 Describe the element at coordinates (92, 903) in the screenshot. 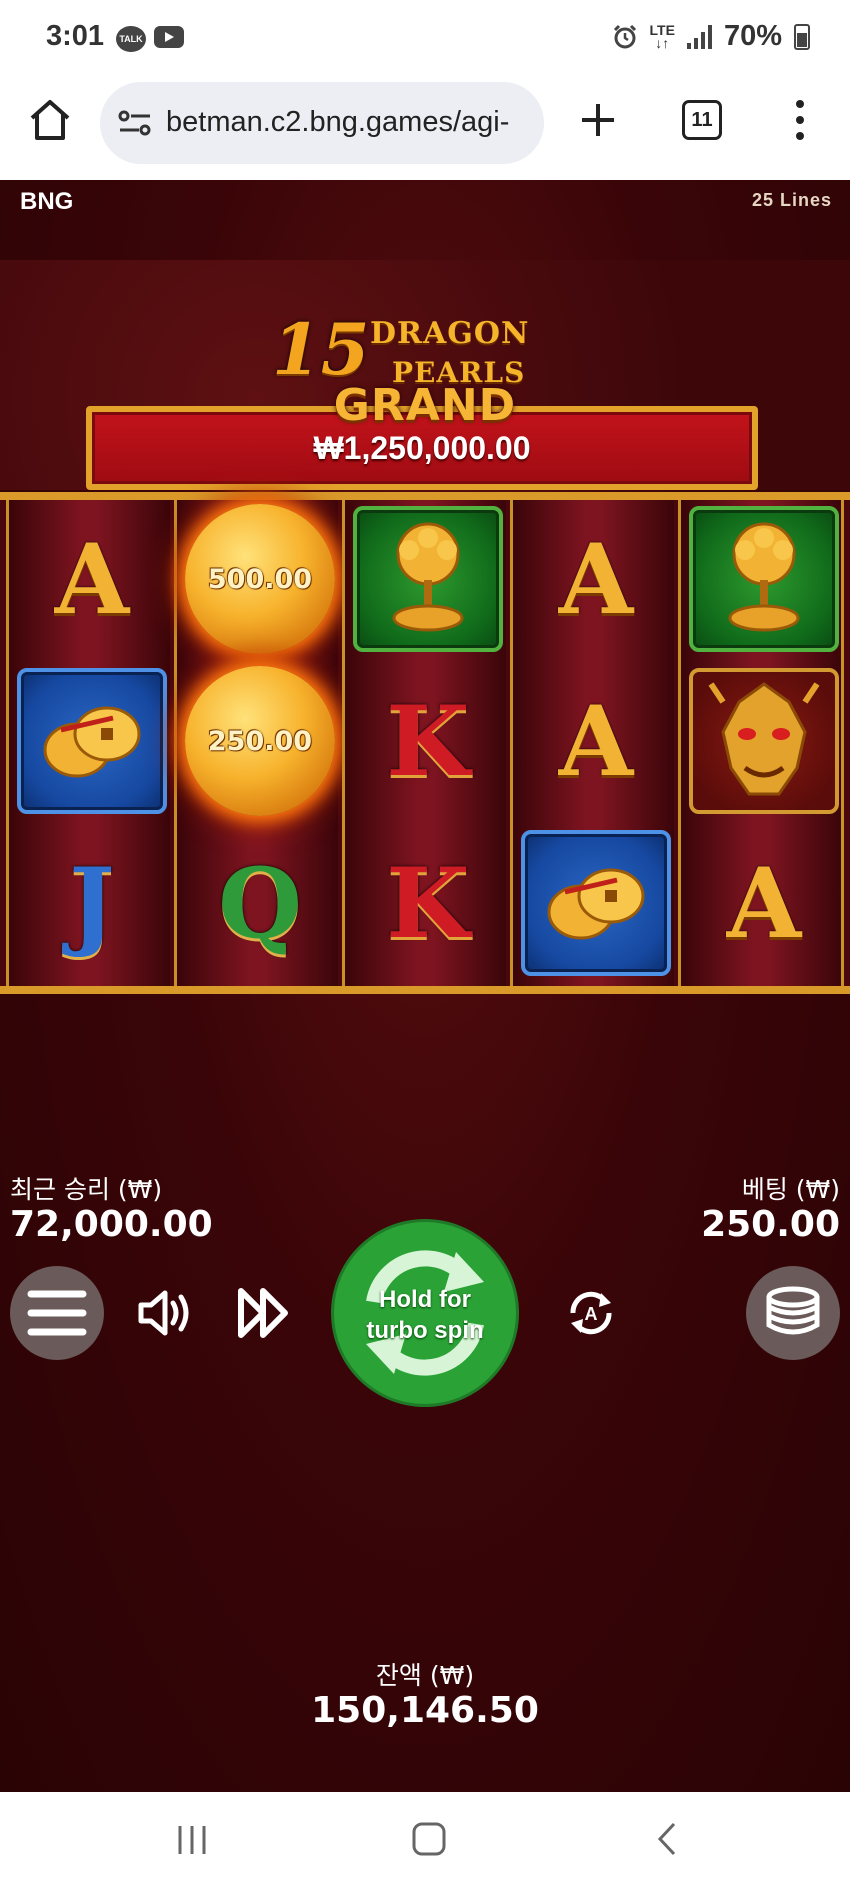

I see `symbol-j: J` at that location.